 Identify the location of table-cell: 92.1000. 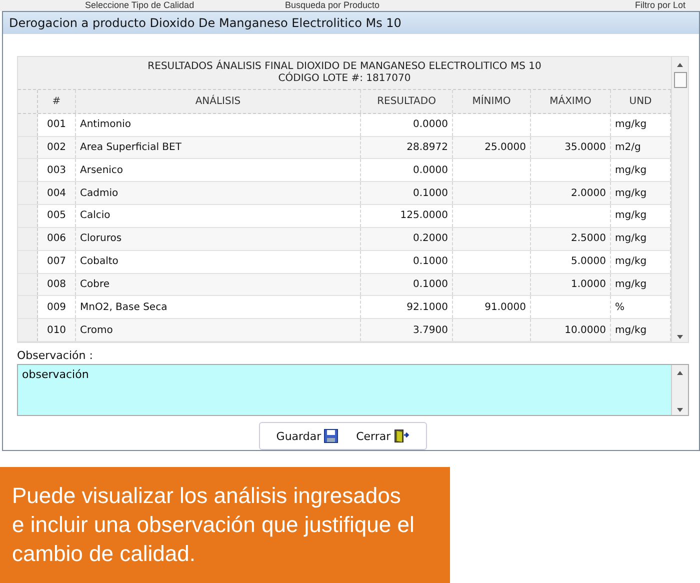
(407, 307).